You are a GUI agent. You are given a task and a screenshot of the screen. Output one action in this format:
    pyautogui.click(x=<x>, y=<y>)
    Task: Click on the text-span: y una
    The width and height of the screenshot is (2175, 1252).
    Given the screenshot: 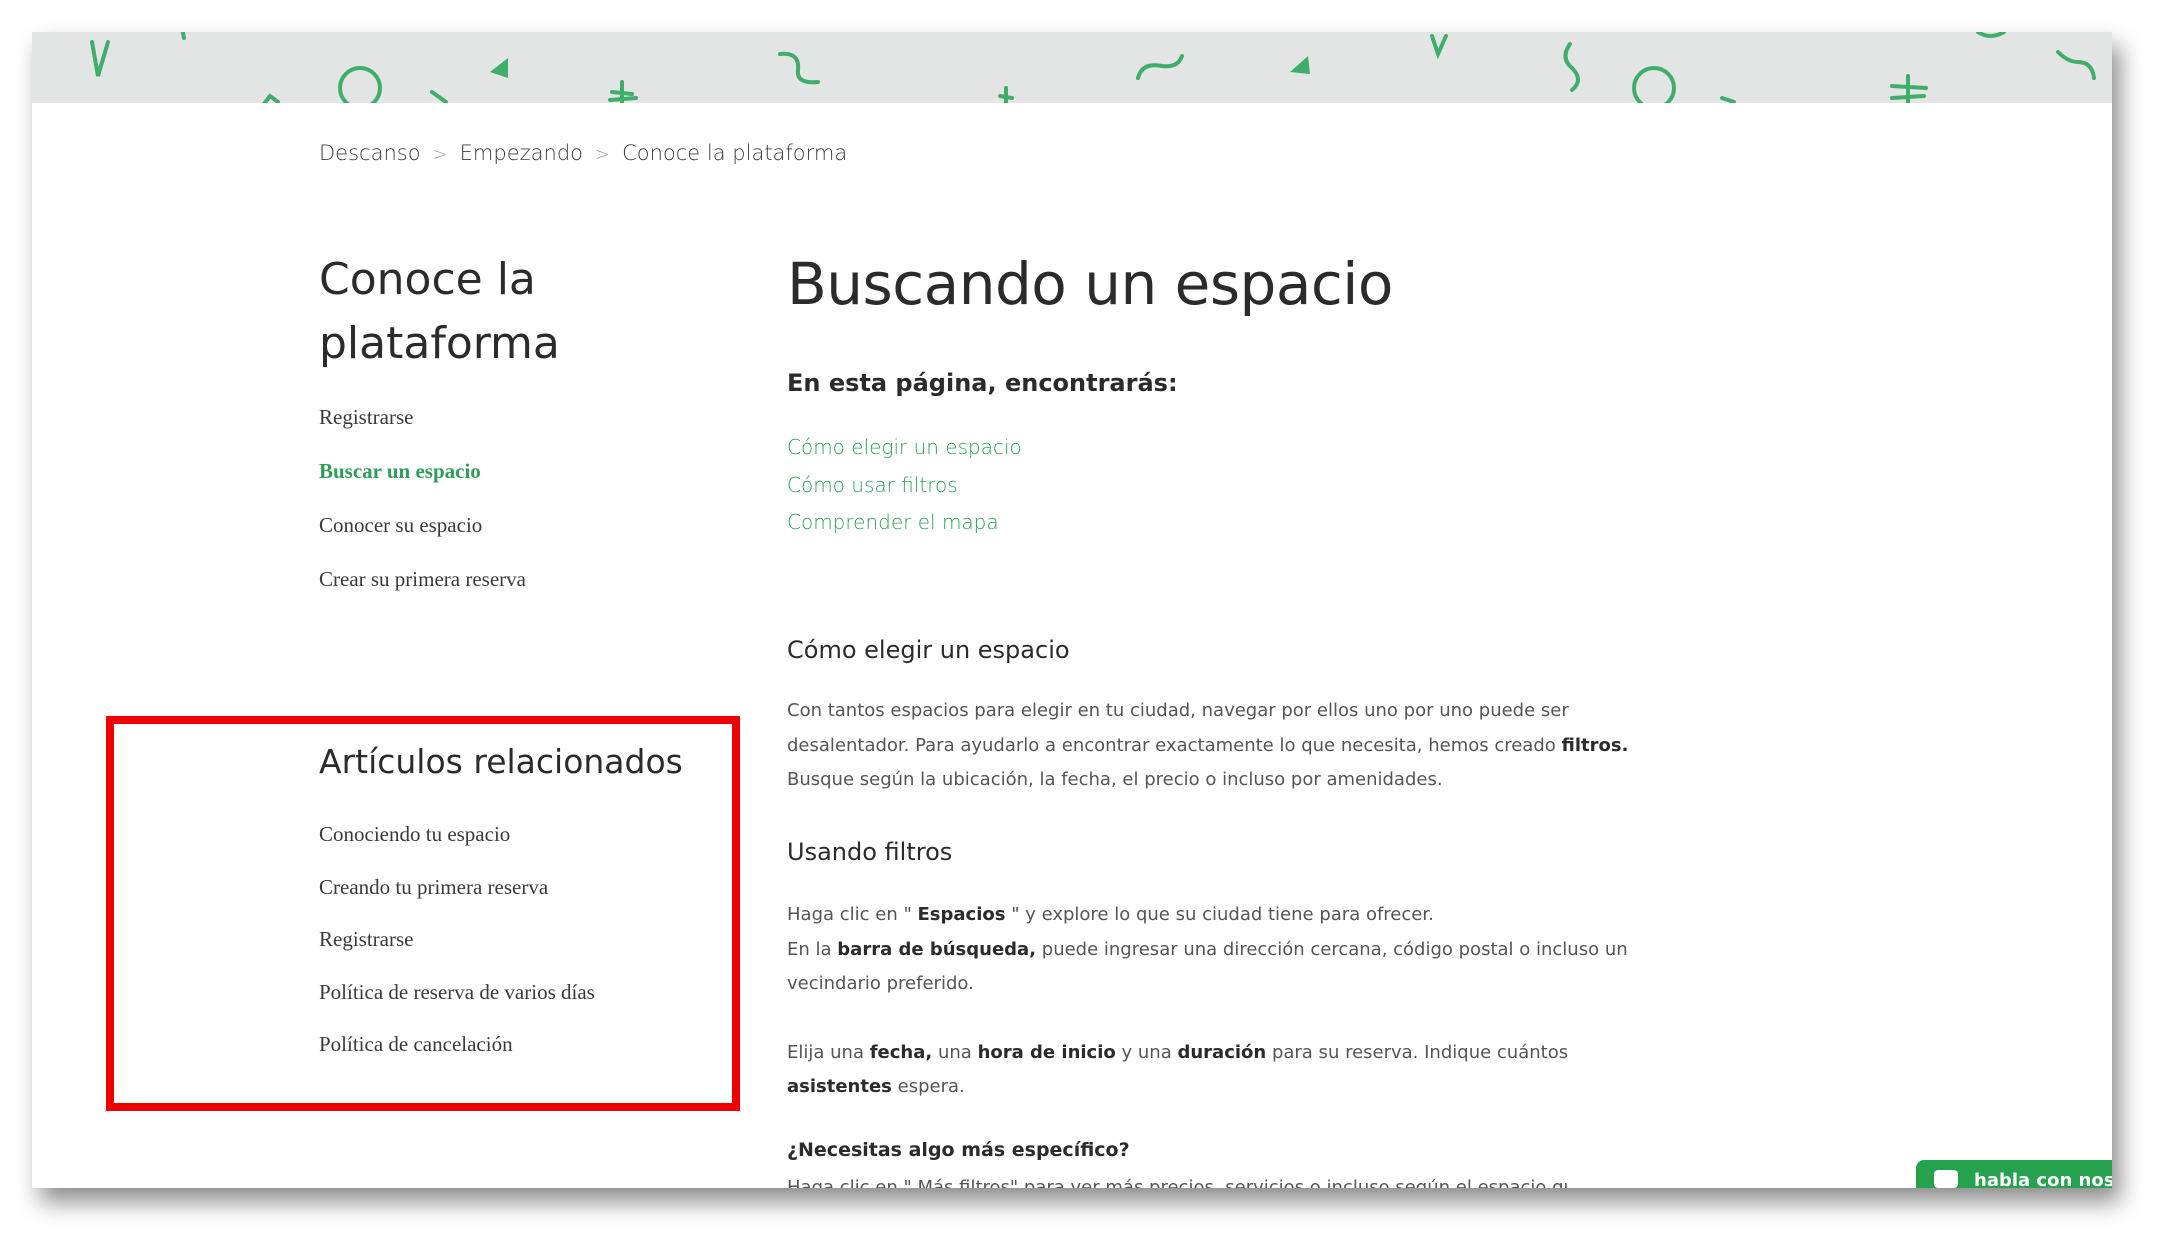 What is the action you would take?
    pyautogui.click(x=1146, y=1052)
    